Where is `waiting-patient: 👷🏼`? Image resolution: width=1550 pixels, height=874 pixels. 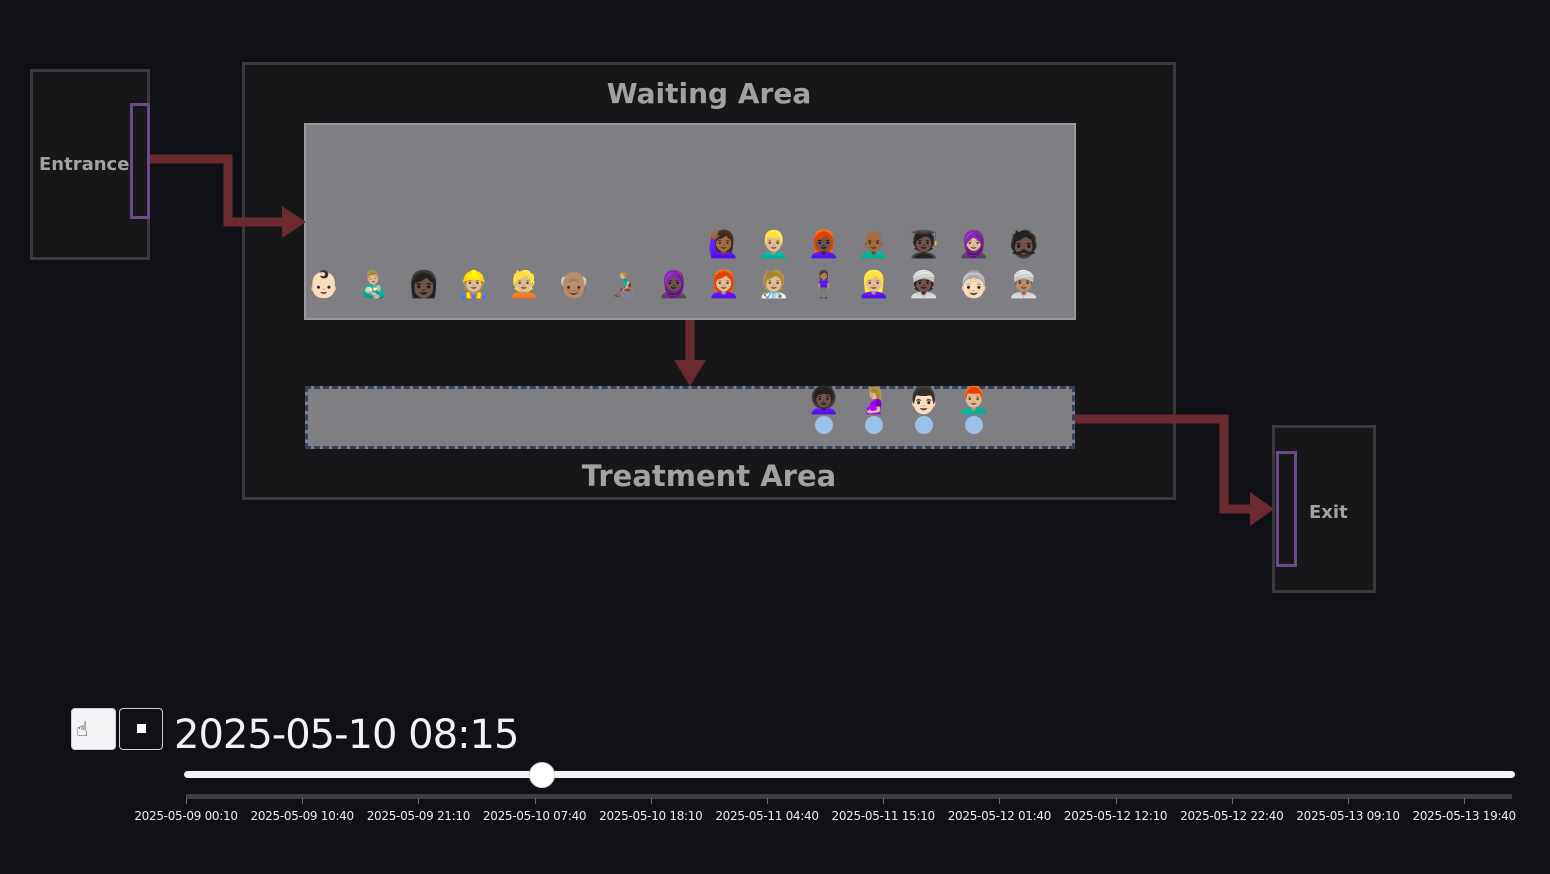 waiting-patient: 👷🏼 is located at coordinates (474, 285).